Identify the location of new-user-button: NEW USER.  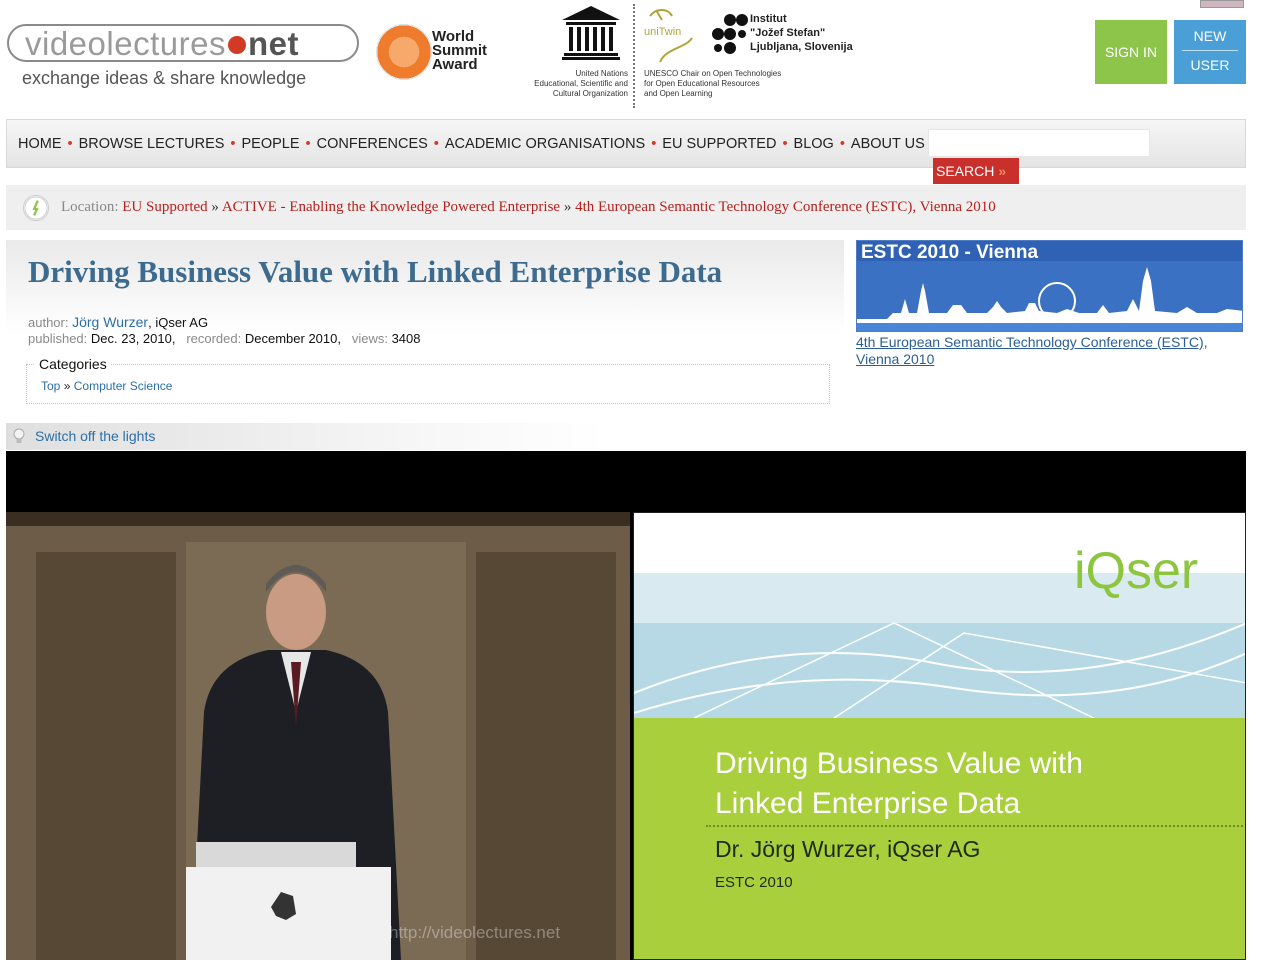
(1210, 52).